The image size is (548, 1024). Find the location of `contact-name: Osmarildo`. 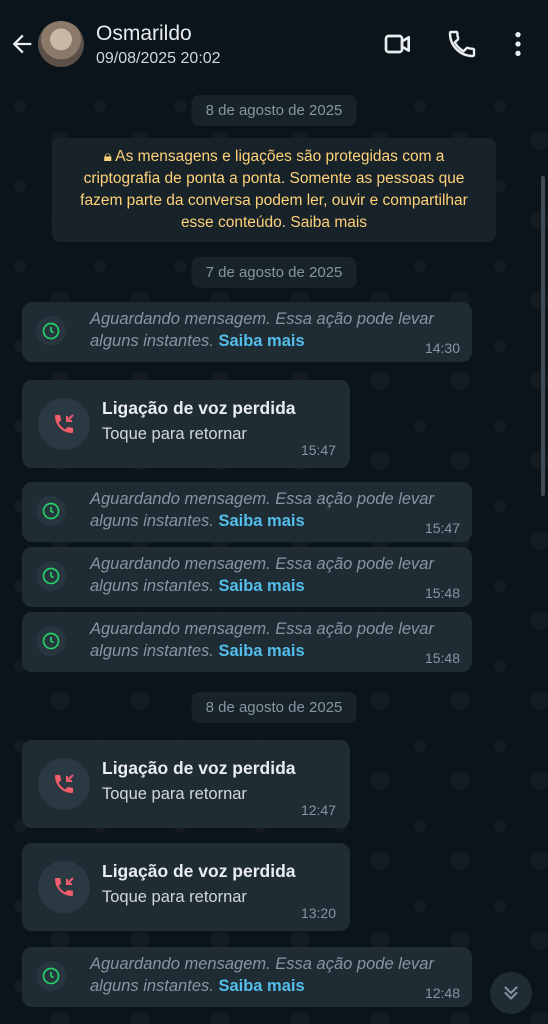

contact-name: Osmarildo is located at coordinates (144, 34).